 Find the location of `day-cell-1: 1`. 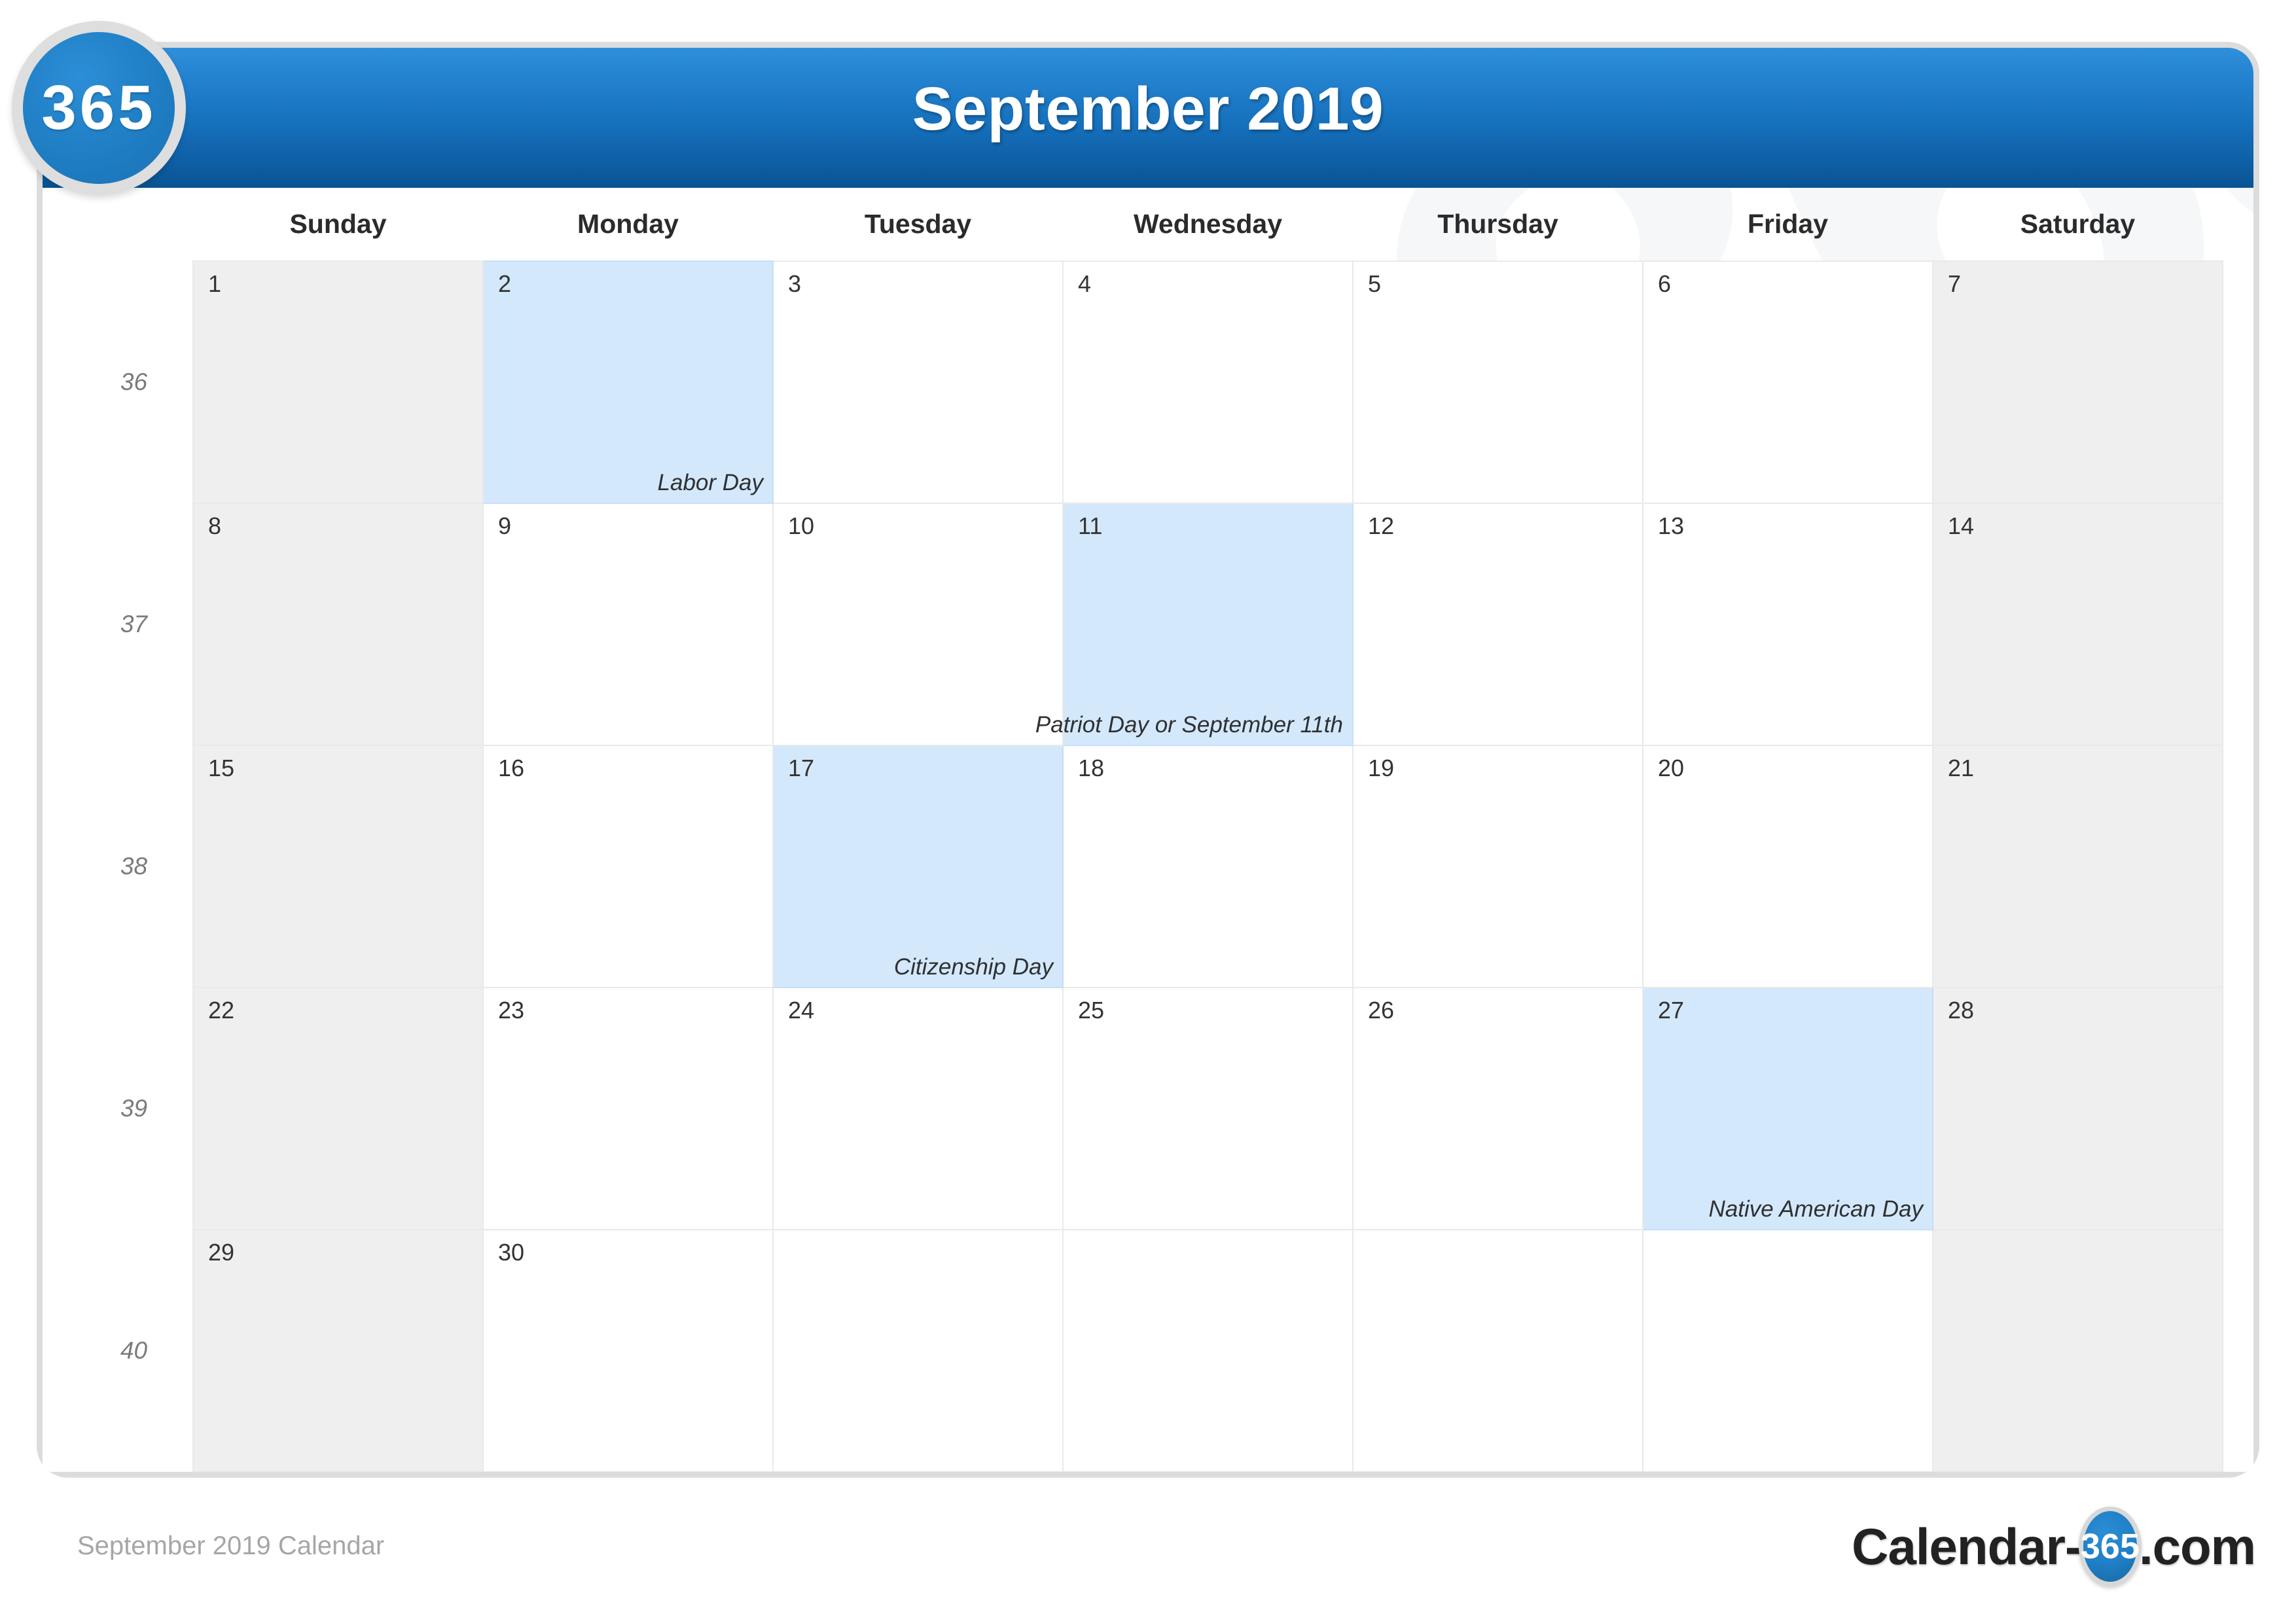

day-cell-1: 1 is located at coordinates (338, 382).